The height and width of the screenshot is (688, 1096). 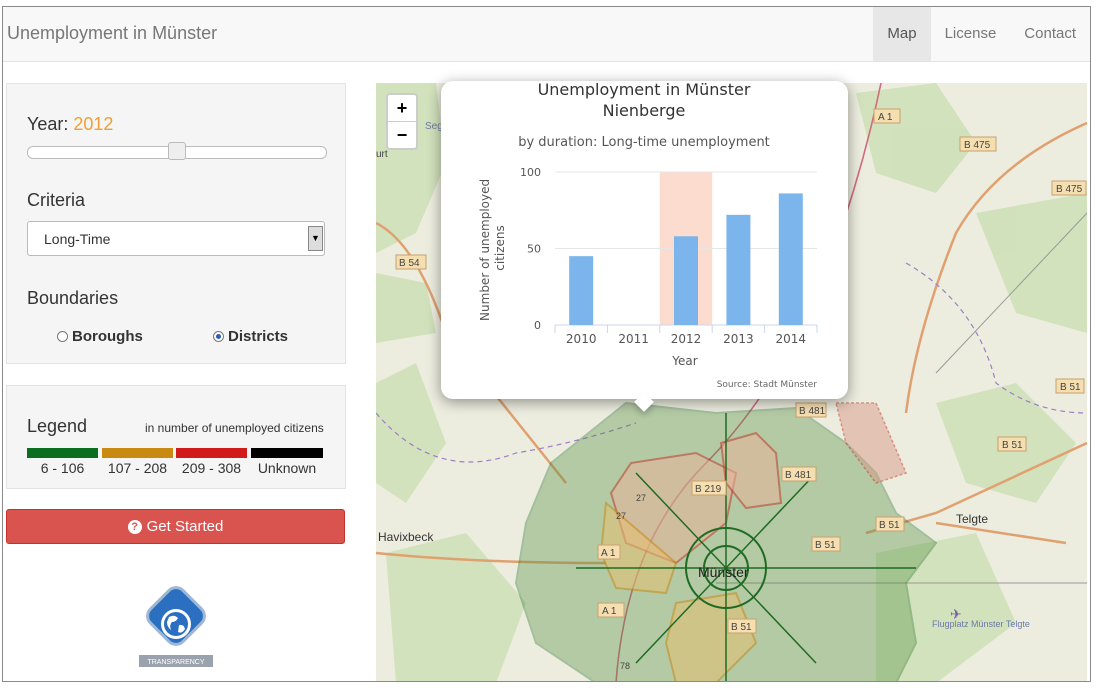 I want to click on map-label-b54: B 54, so click(x=409, y=263).